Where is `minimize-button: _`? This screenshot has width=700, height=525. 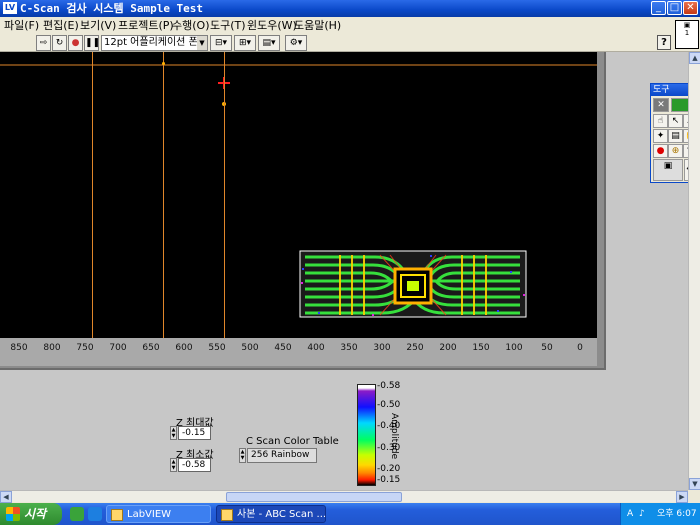 minimize-button: _ is located at coordinates (658, 8).